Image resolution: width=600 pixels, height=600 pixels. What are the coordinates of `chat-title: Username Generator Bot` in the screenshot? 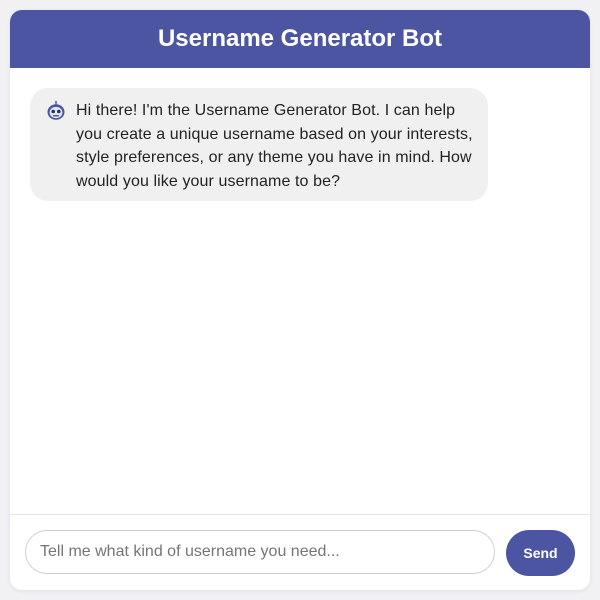 It's located at (300, 38).